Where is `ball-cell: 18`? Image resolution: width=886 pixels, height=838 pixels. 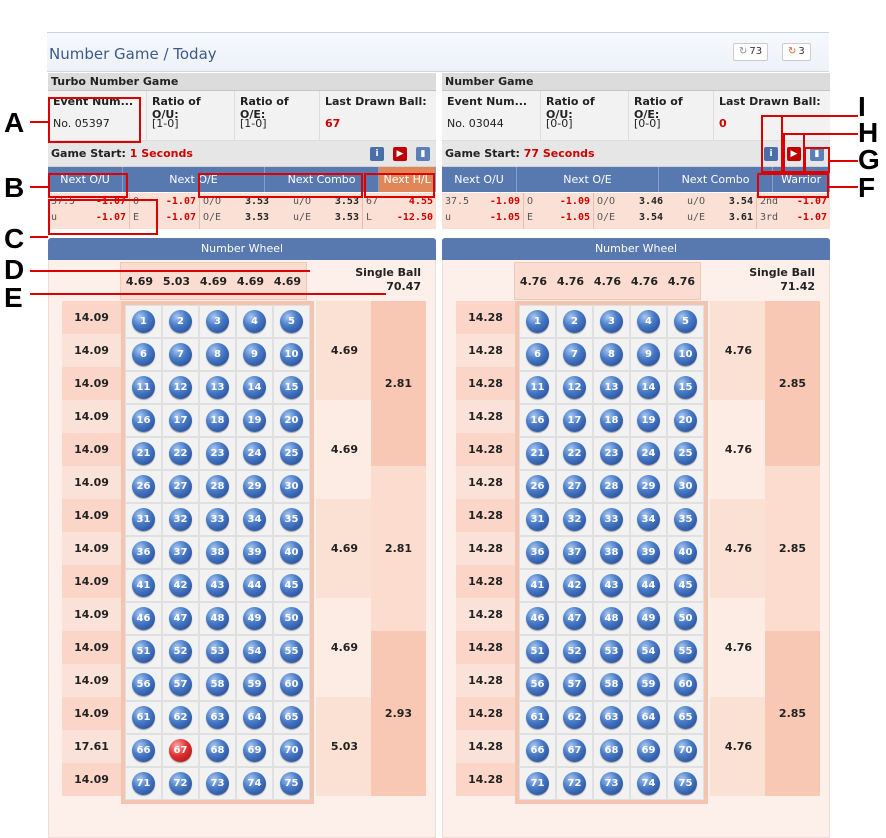
ball-cell: 18 is located at coordinates (217, 420).